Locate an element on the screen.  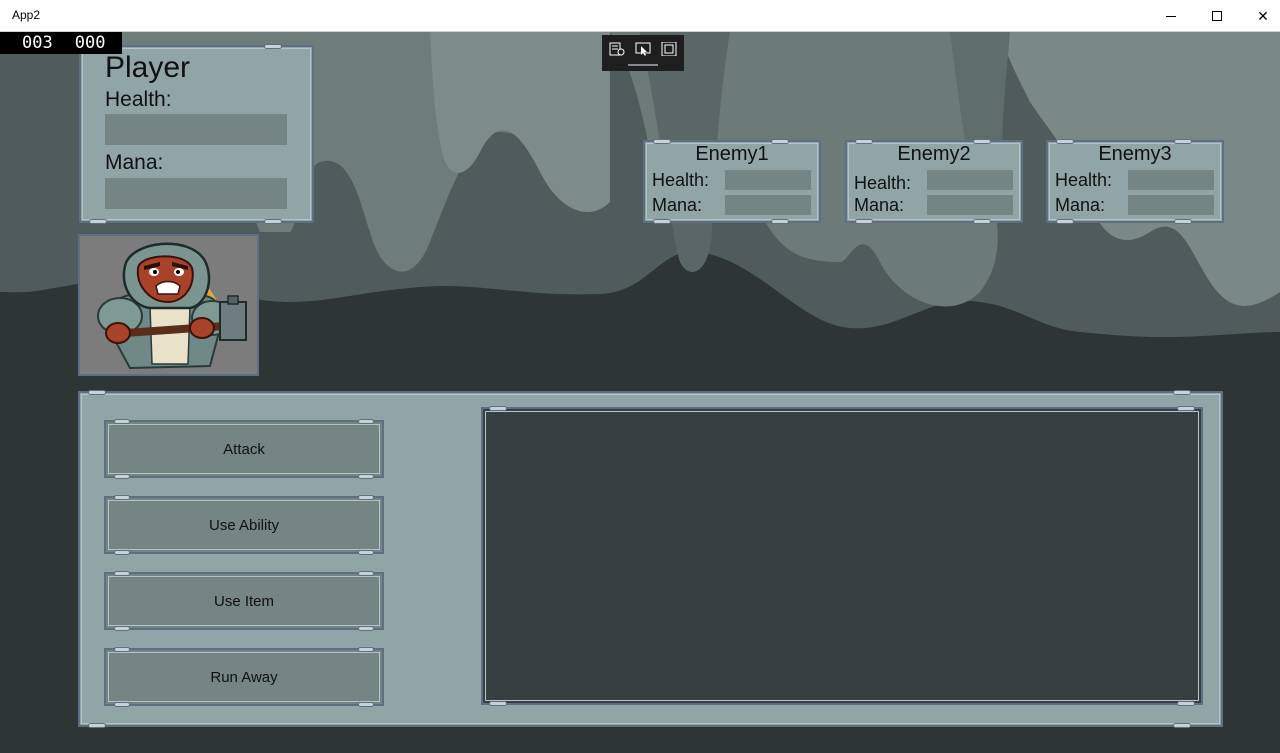
debug-toolbar is located at coordinates (643, 53).